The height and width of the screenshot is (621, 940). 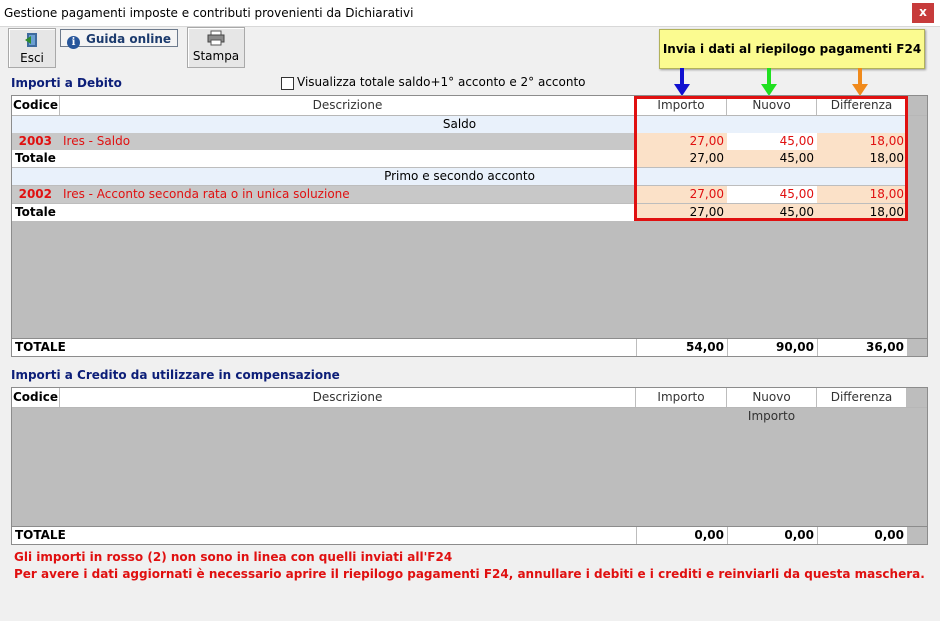 What do you see at coordinates (769, 82) in the screenshot?
I see `arrow-nuovo-importo-icon` at bounding box center [769, 82].